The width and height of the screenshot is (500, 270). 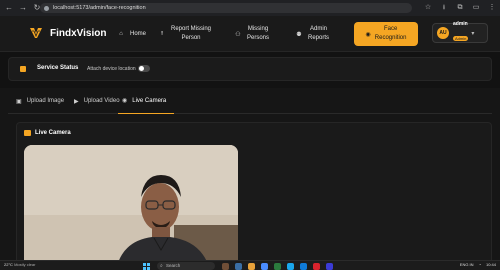 I want to click on weather-widget: 22°C Mostly clear, so click(x=19, y=264).